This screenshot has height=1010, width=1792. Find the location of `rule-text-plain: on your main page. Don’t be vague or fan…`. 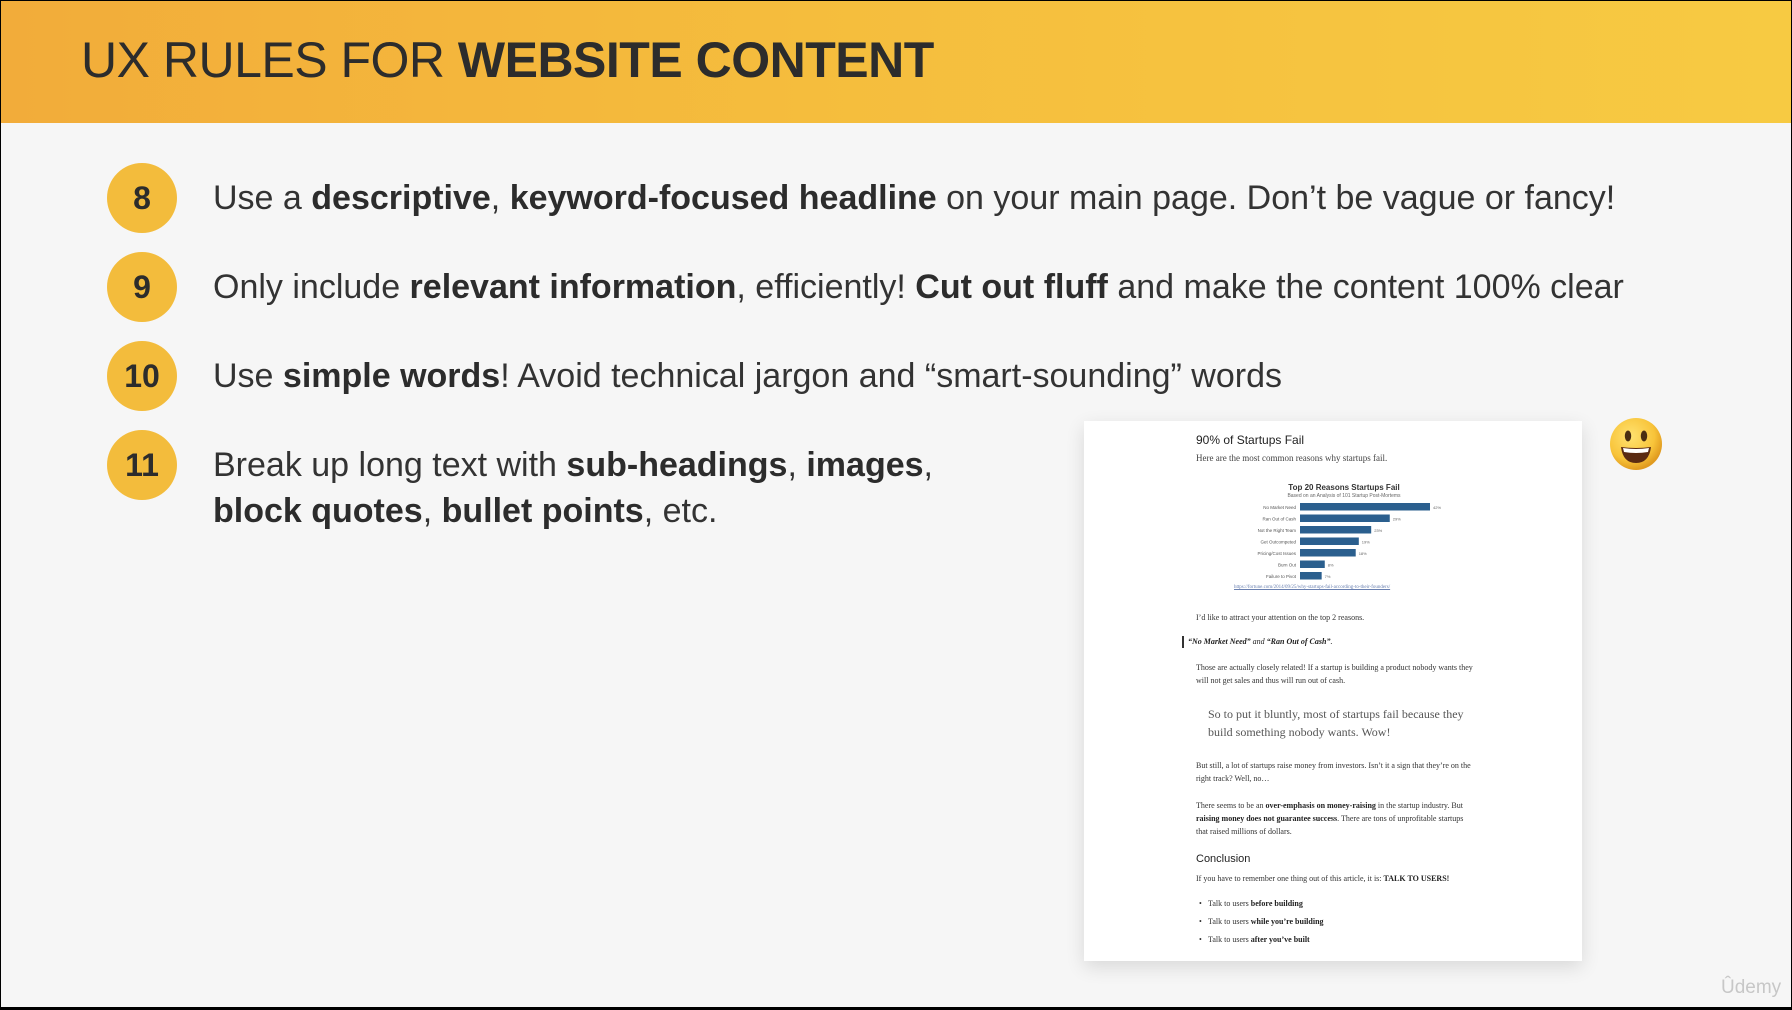

rule-text-plain: on your main page. Don’t be vague or fan… is located at coordinates (1276, 198).